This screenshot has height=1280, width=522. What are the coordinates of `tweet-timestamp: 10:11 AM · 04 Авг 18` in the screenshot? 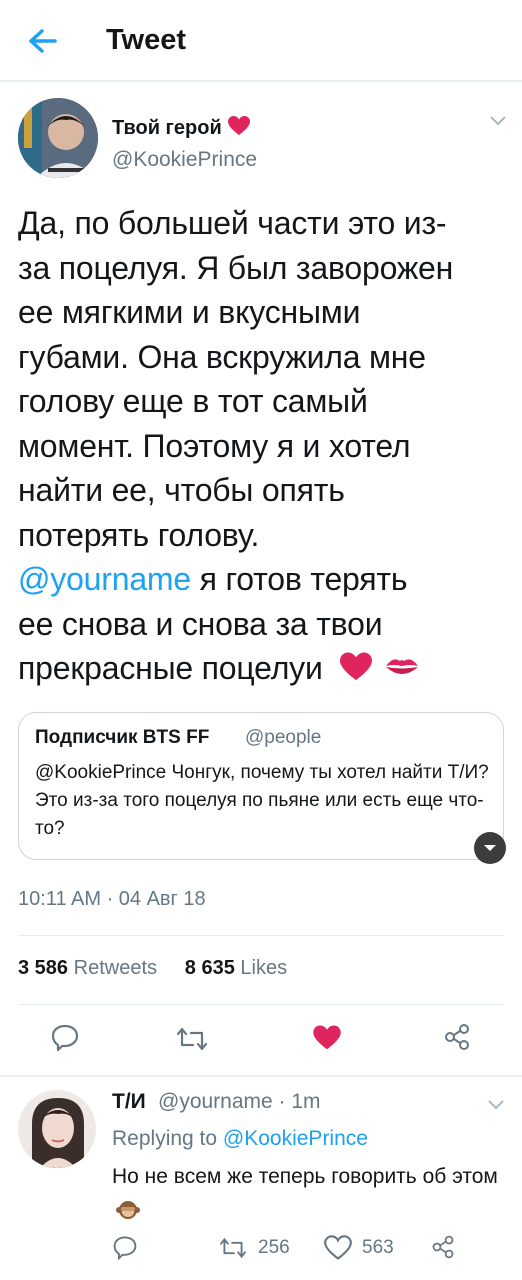 It's located at (112, 899).